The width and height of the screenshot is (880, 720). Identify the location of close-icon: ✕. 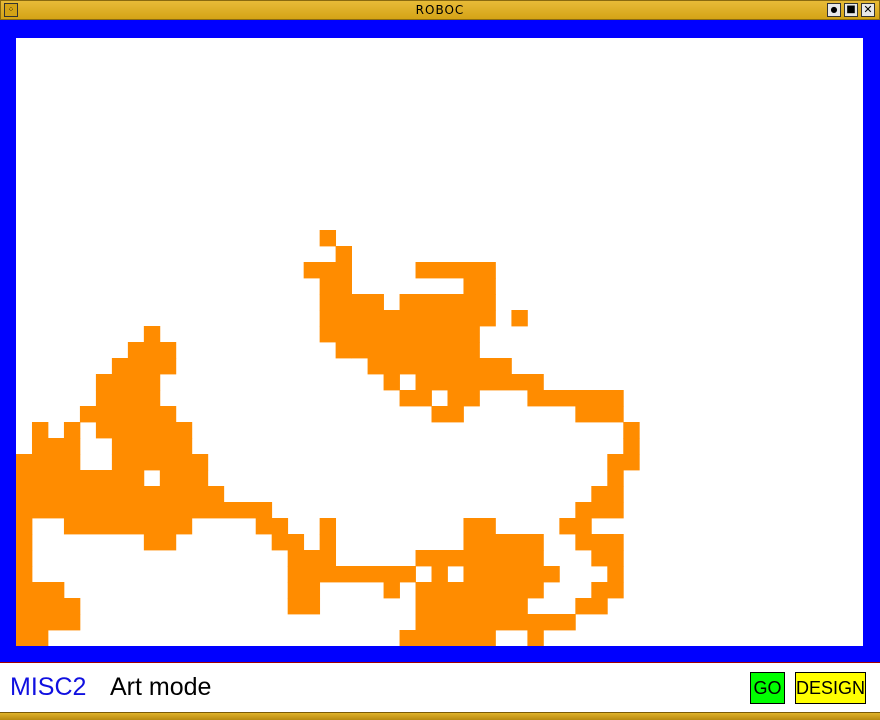
(868, 9).